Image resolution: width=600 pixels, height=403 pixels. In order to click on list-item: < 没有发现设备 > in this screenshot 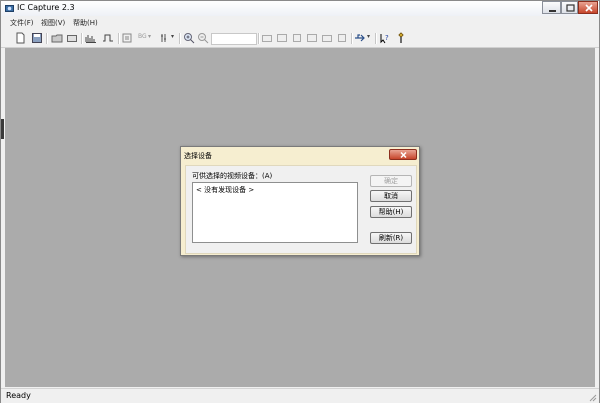, I will do `click(225, 190)`.